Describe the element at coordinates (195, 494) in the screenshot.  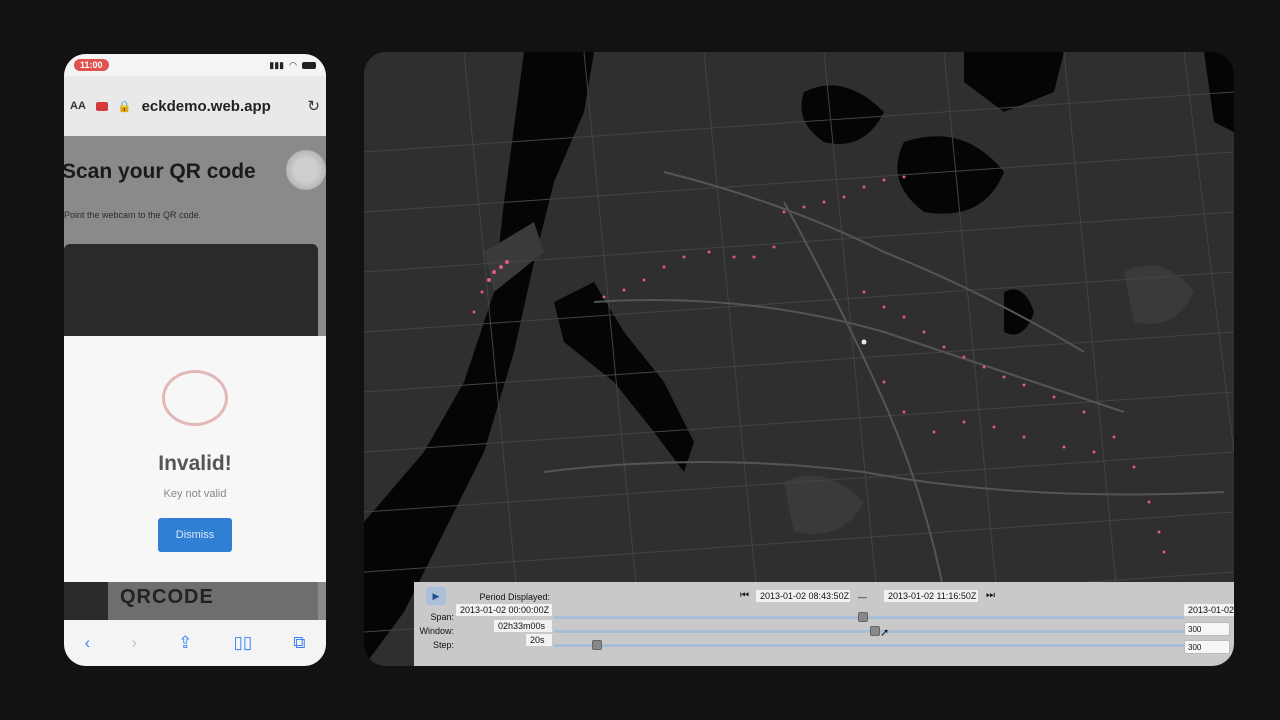
I see `modal-message: Key not valid` at that location.